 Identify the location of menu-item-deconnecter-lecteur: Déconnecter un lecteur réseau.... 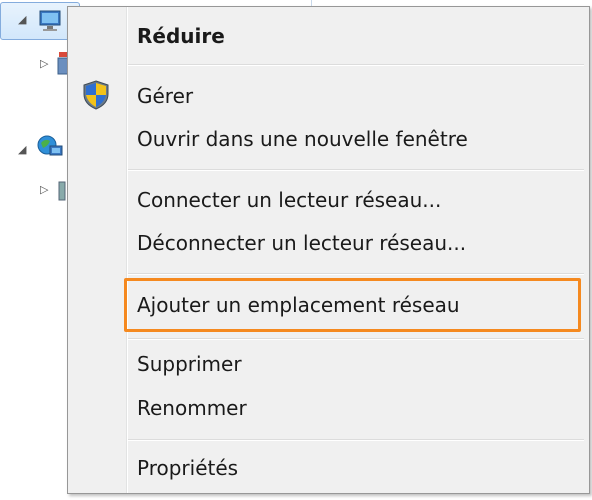
(328, 243).